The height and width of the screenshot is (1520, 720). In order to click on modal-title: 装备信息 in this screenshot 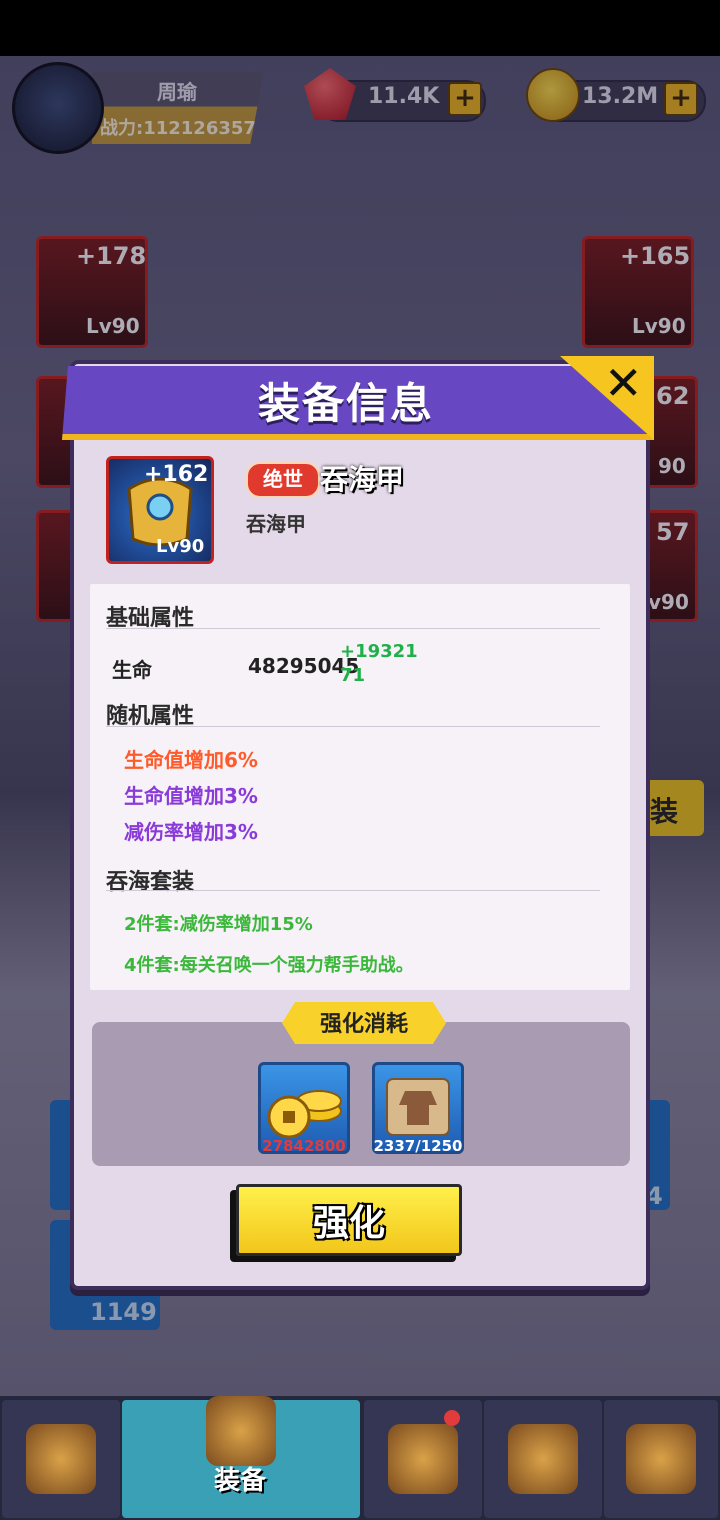, I will do `click(345, 403)`.